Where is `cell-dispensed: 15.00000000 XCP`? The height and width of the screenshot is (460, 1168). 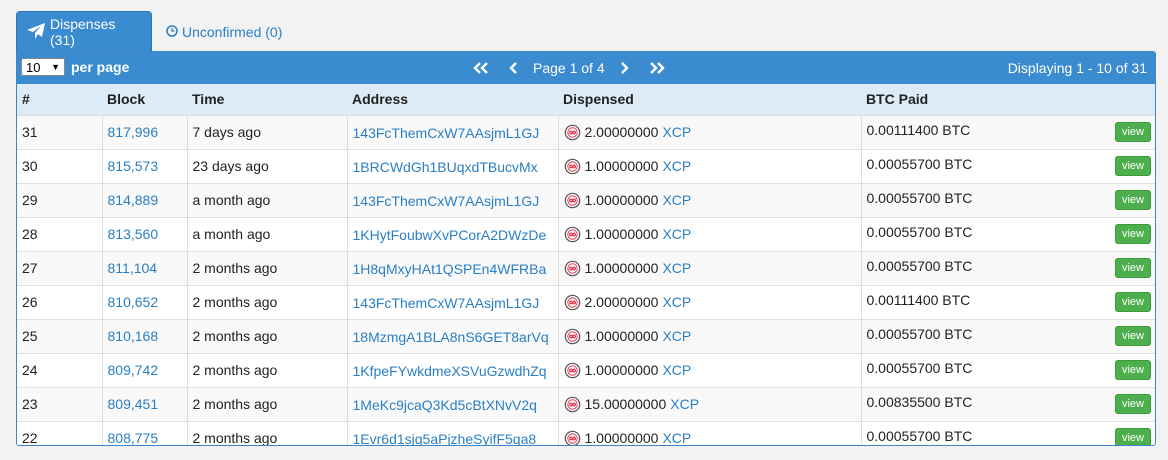 cell-dispensed: 15.00000000 XCP is located at coordinates (709, 403).